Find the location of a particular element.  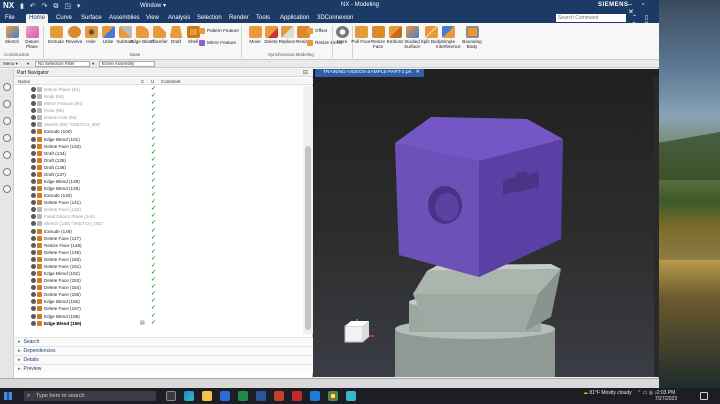

mail-icon is located at coordinates (225, 396).